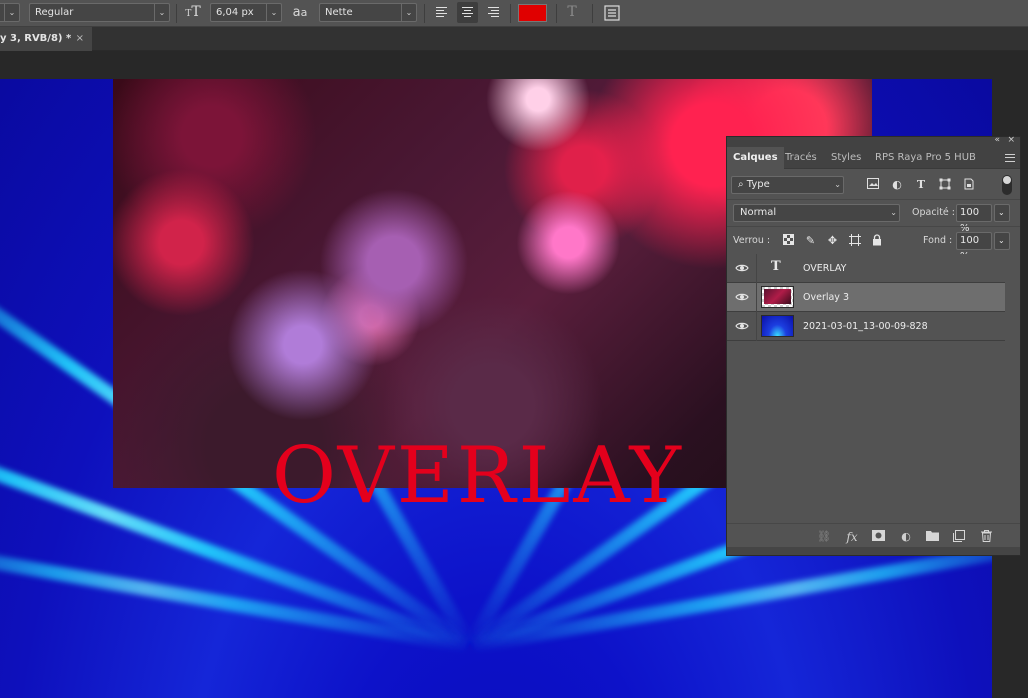 This screenshot has width=1028, height=698. What do you see at coordinates (826, 297) in the screenshot?
I see `layer-name: Overlay 3` at bounding box center [826, 297].